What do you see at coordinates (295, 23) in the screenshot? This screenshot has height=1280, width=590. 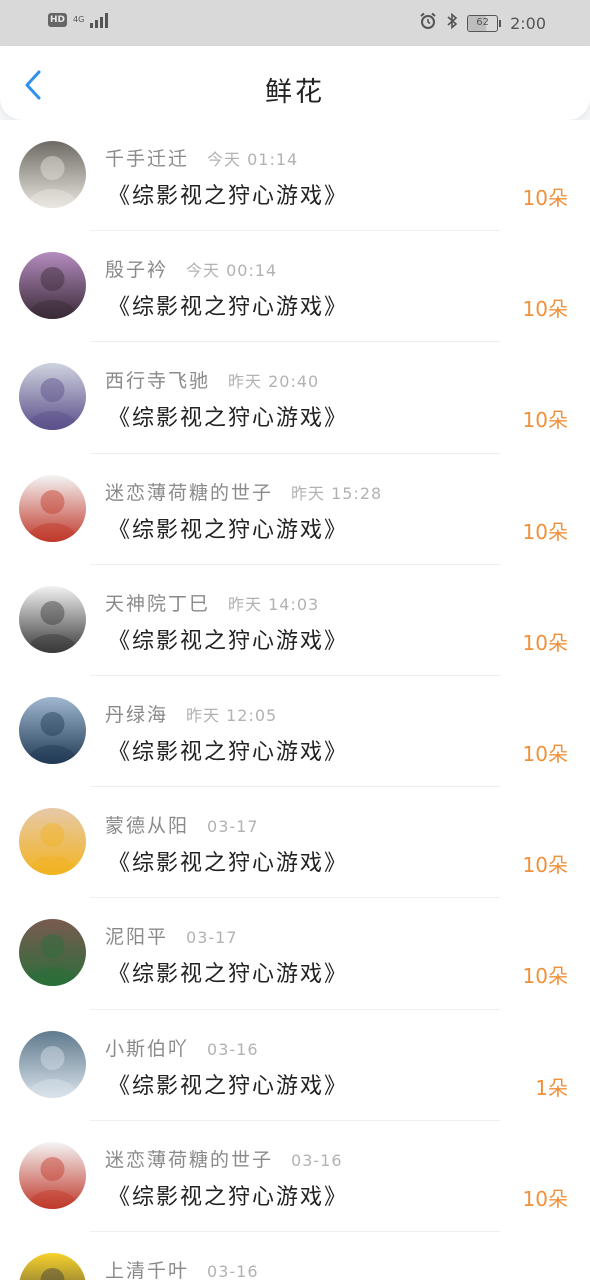 I see `status-bar: HD 4G 62 2:00` at bounding box center [295, 23].